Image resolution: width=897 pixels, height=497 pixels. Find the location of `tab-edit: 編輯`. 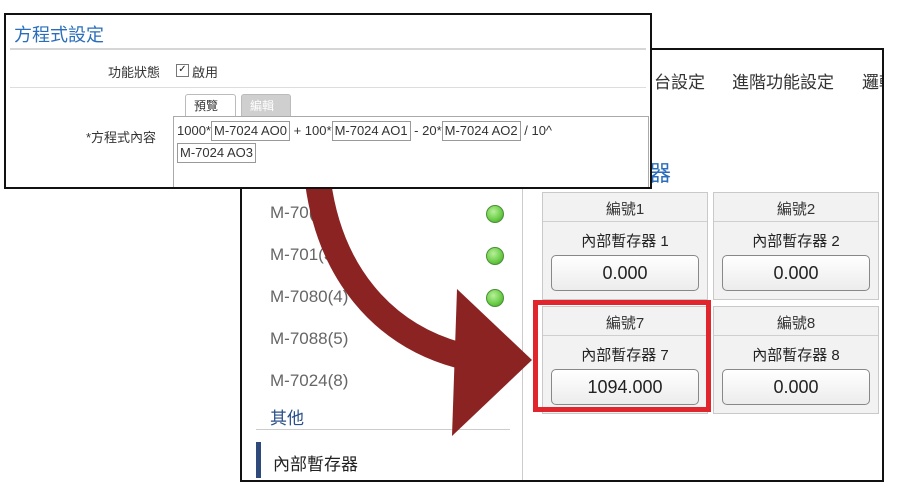

tab-edit: 編輯 is located at coordinates (266, 105).